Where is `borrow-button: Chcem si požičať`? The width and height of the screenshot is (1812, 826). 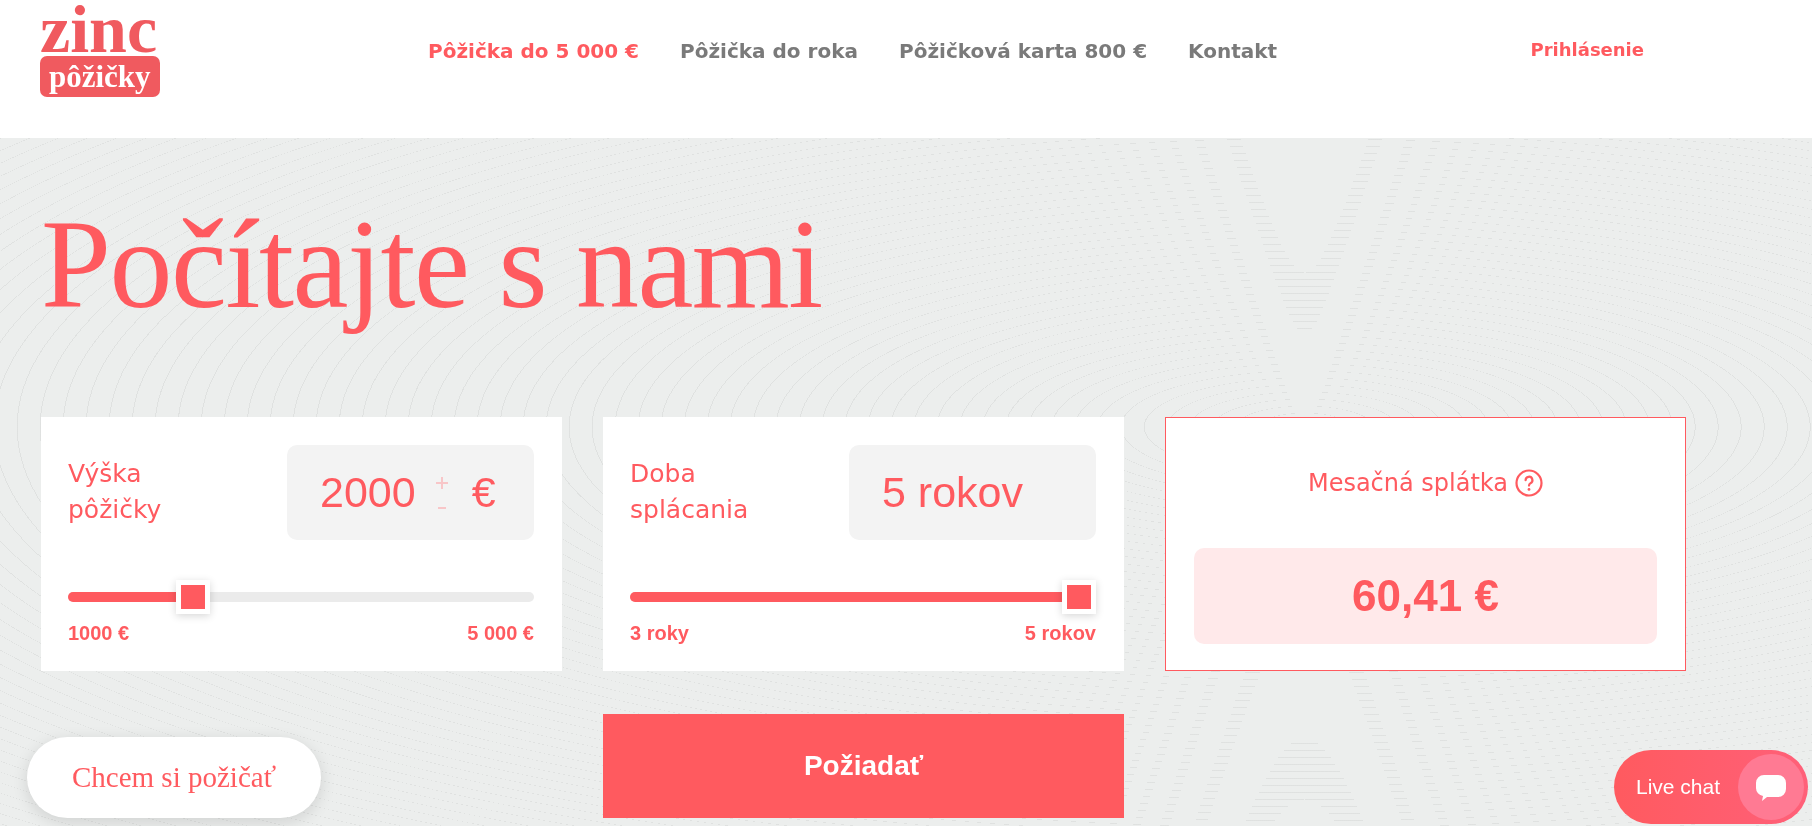
borrow-button: Chcem si požičať is located at coordinates (174, 777).